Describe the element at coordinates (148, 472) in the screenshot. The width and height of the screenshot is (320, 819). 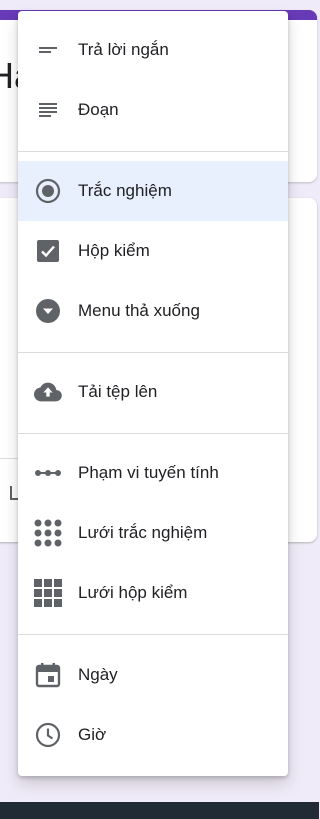
I see `menu-item-label: Phạm vi tuyến tính` at that location.